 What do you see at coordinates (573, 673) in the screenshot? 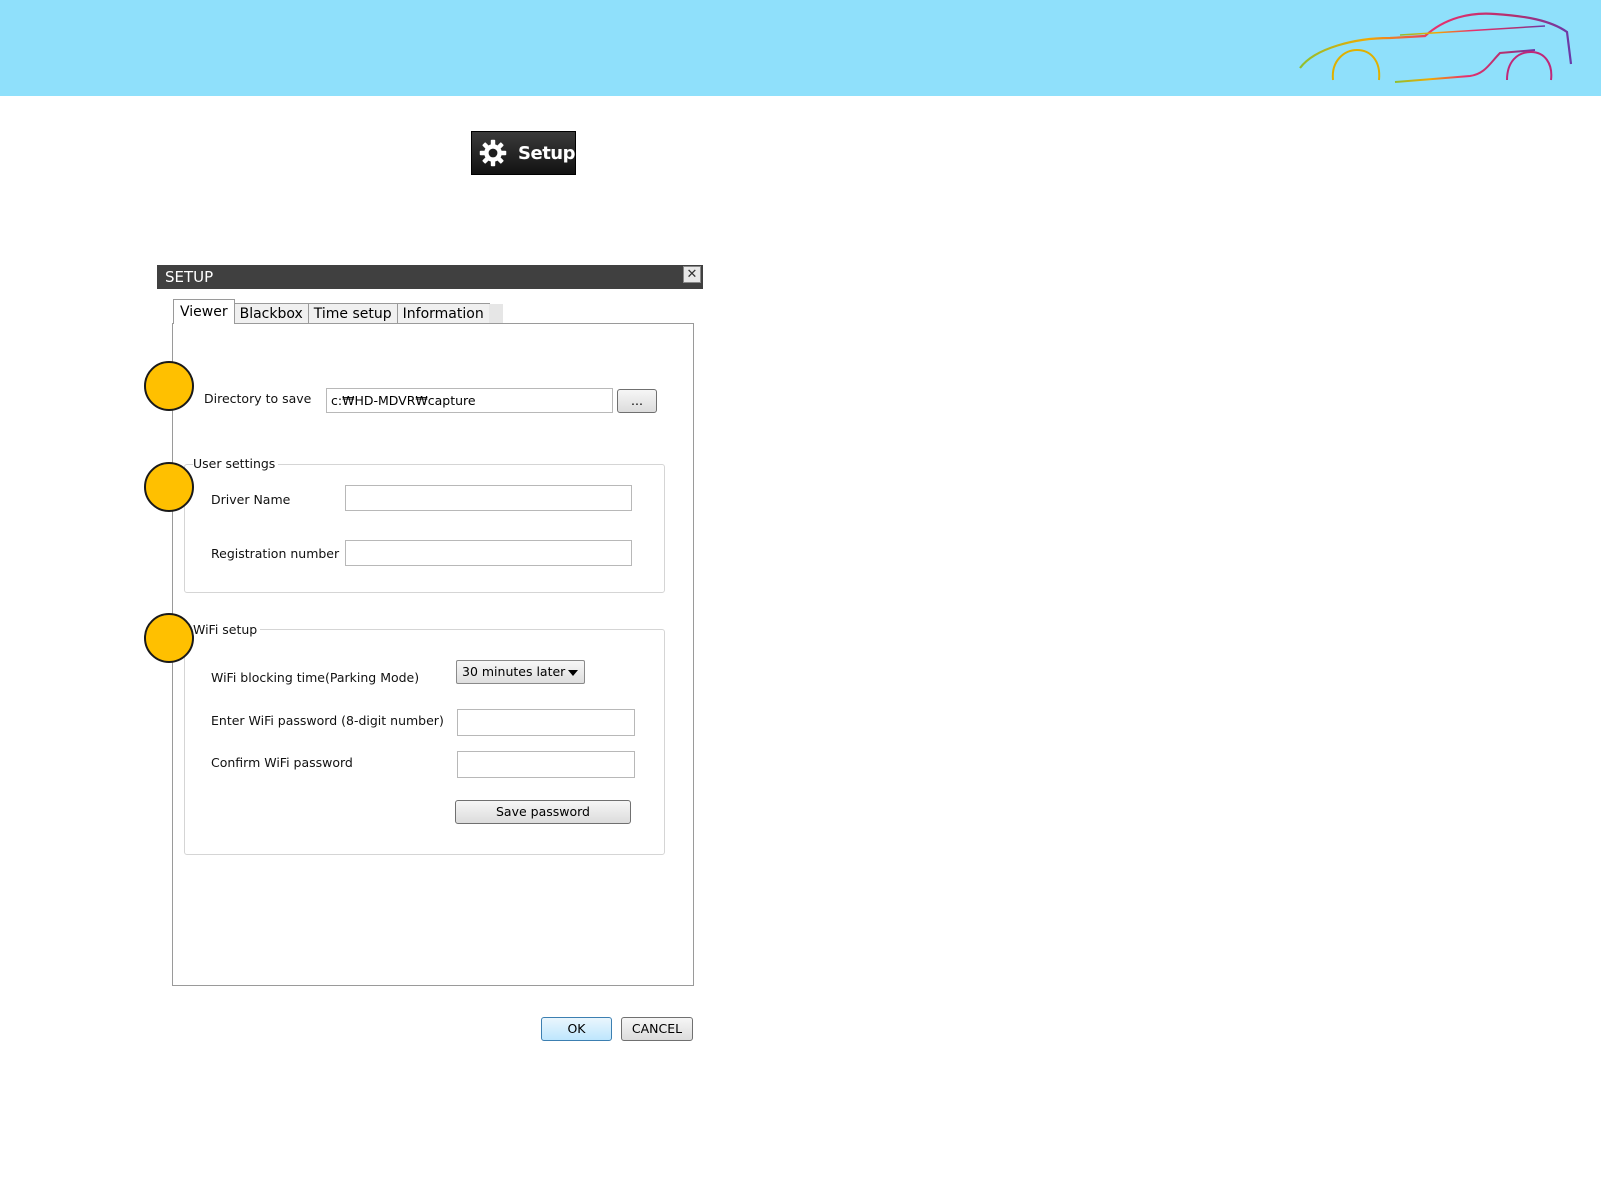
I see `chevron-down-icon` at bounding box center [573, 673].